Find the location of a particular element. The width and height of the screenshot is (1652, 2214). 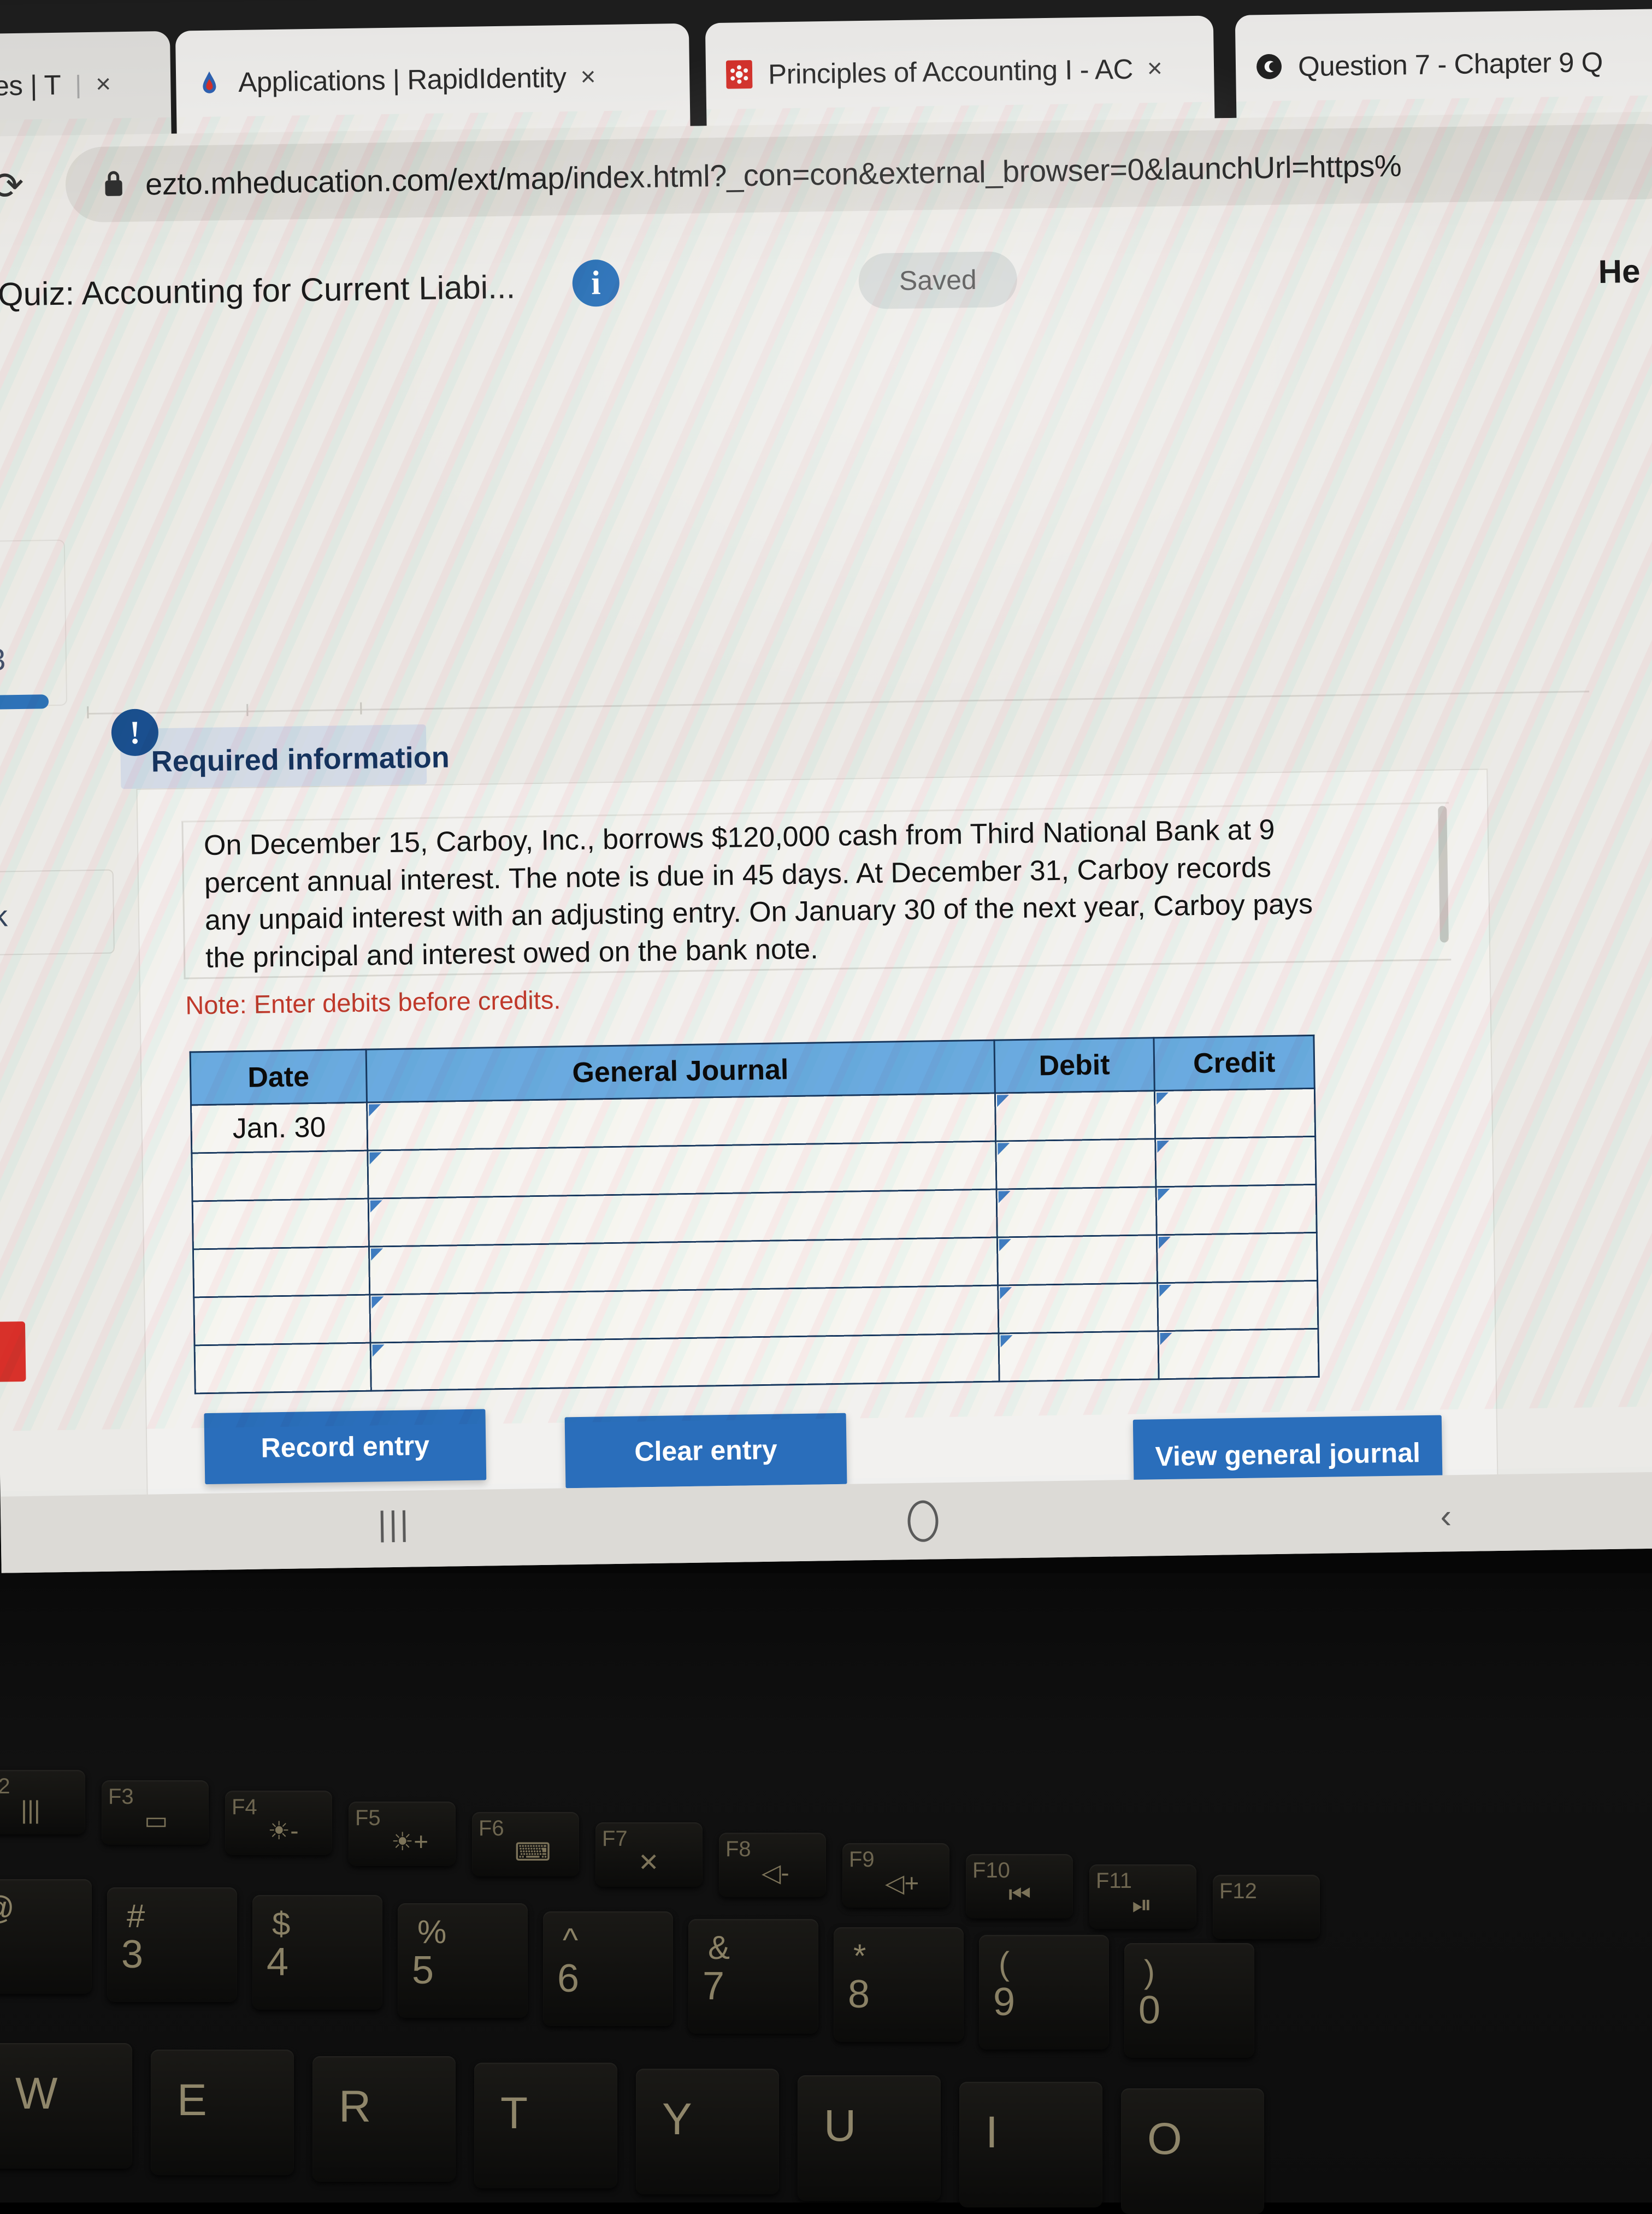

key-letter-y: Y is located at coordinates (677, 2119).